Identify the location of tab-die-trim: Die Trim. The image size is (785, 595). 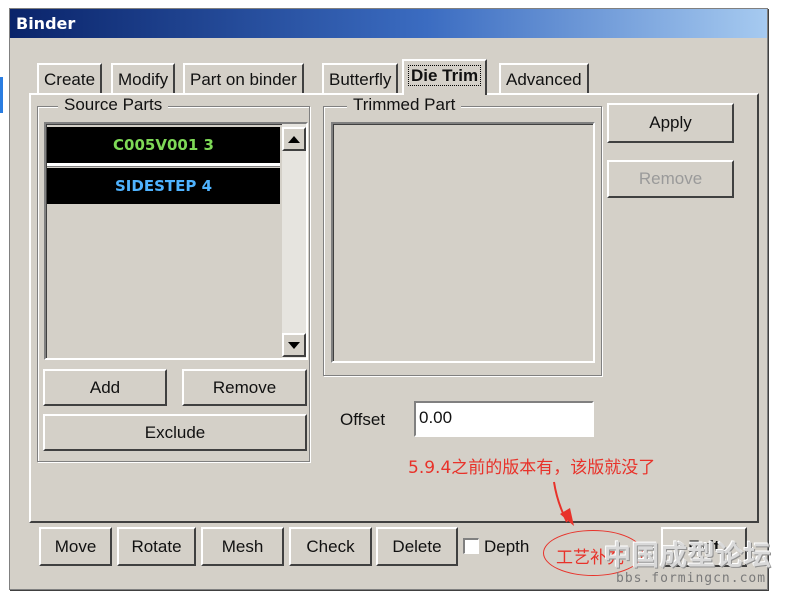
(445, 77).